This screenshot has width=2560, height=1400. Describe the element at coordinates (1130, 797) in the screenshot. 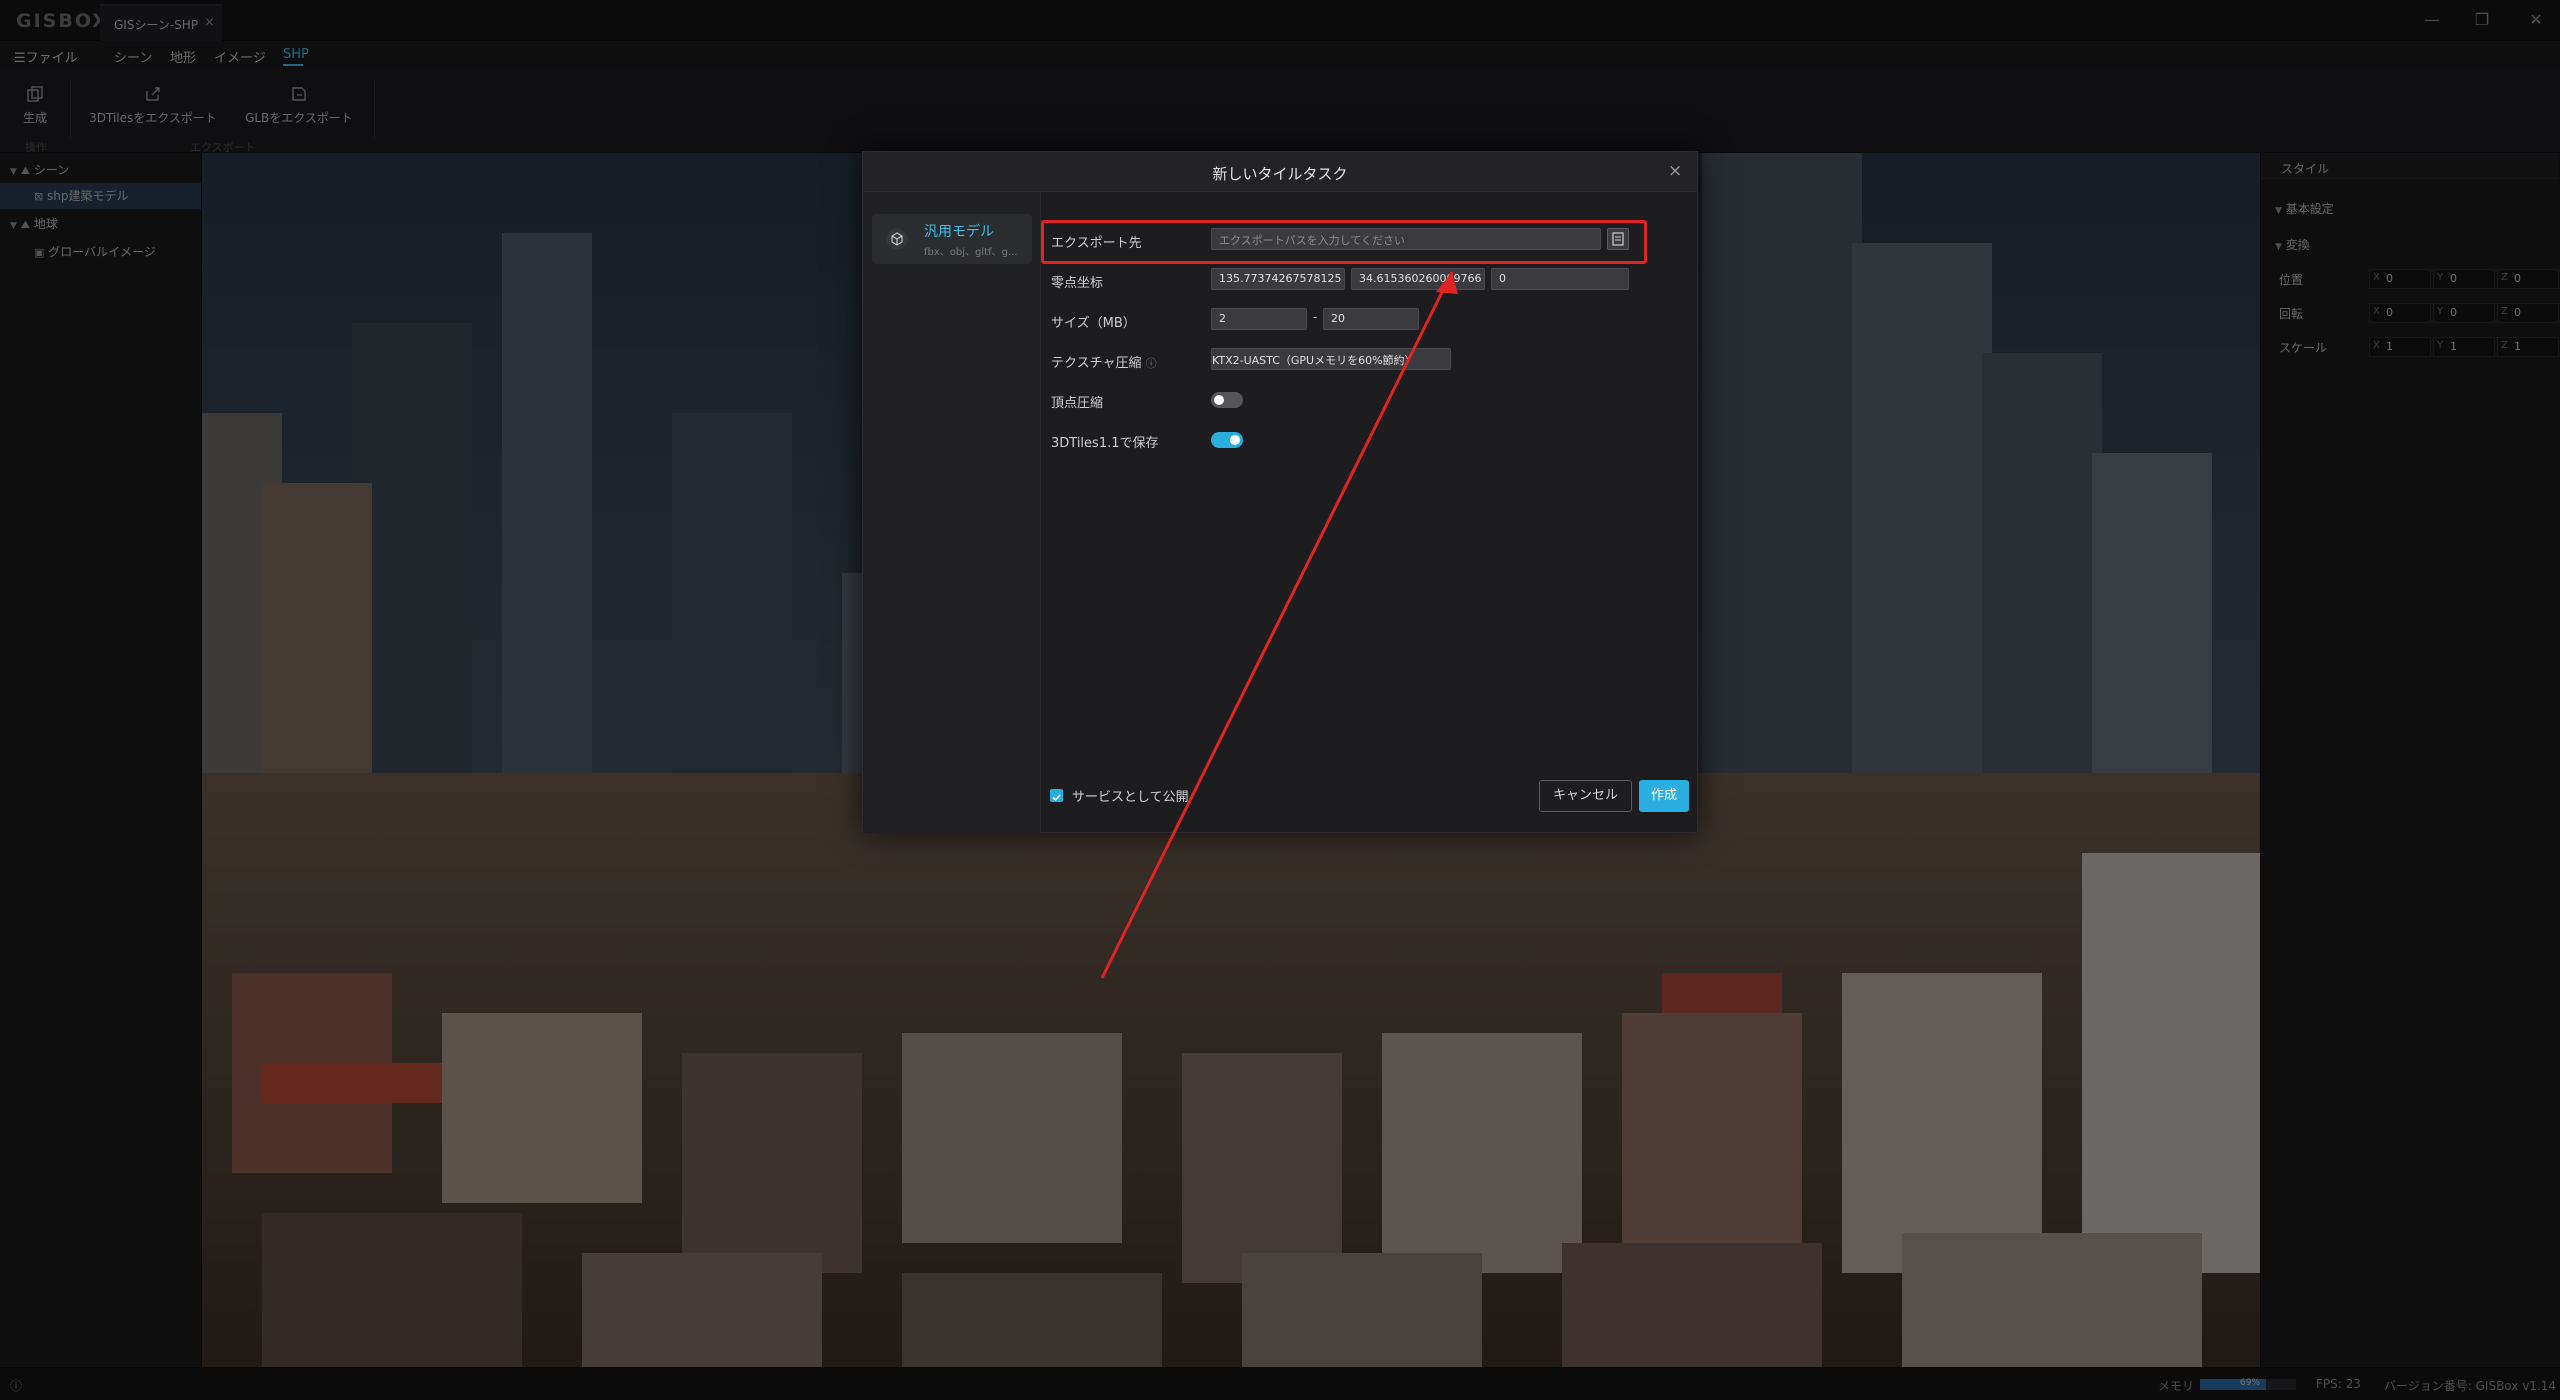

I see `publish-service-label: サービスとして公開` at that location.